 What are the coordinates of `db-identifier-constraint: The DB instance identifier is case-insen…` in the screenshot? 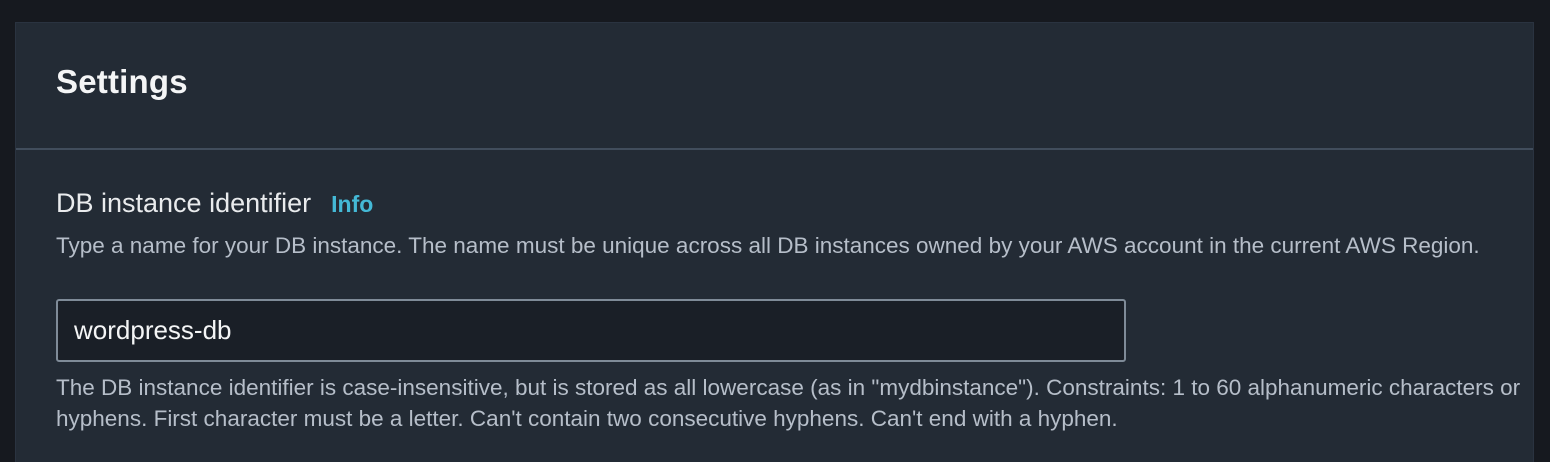 It's located at (788, 403).